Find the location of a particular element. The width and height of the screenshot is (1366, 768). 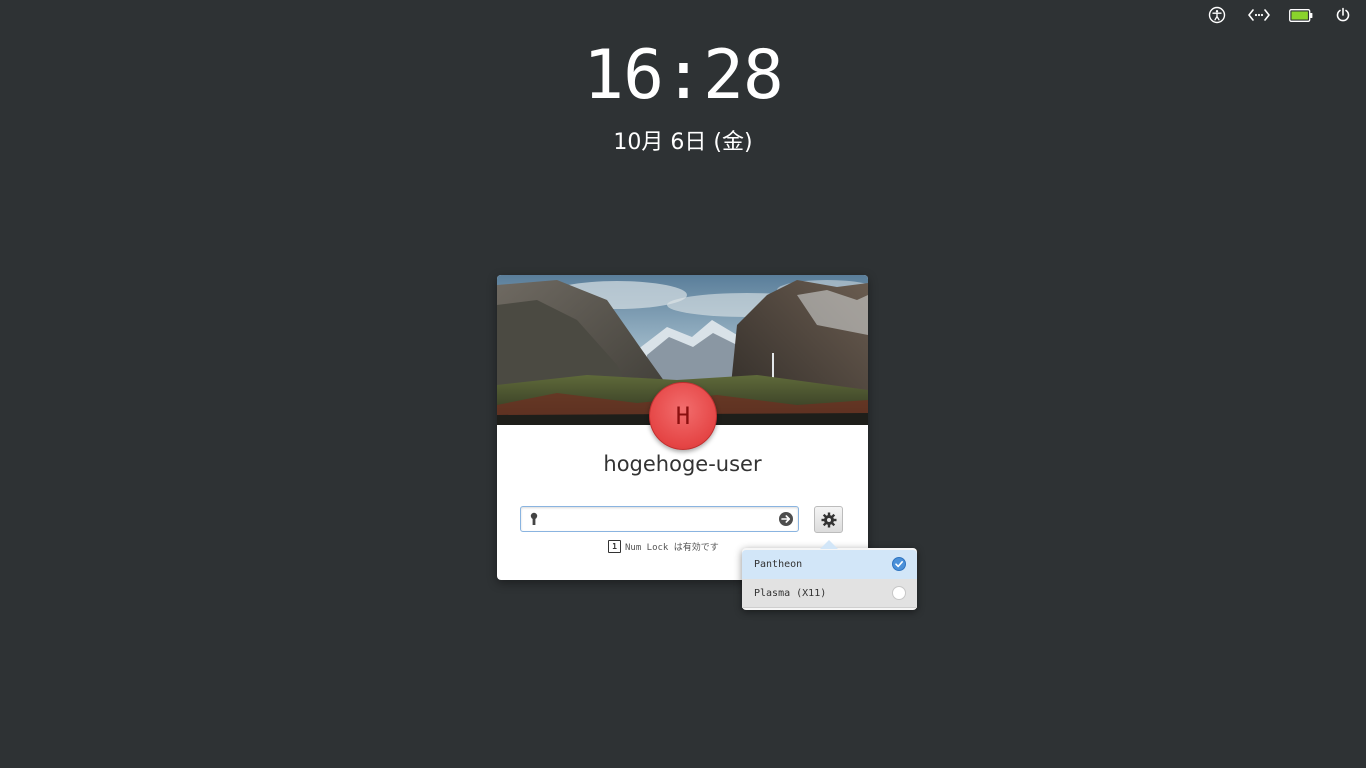

session-menu: Pantheon Plasma (X11) is located at coordinates (829, 575).